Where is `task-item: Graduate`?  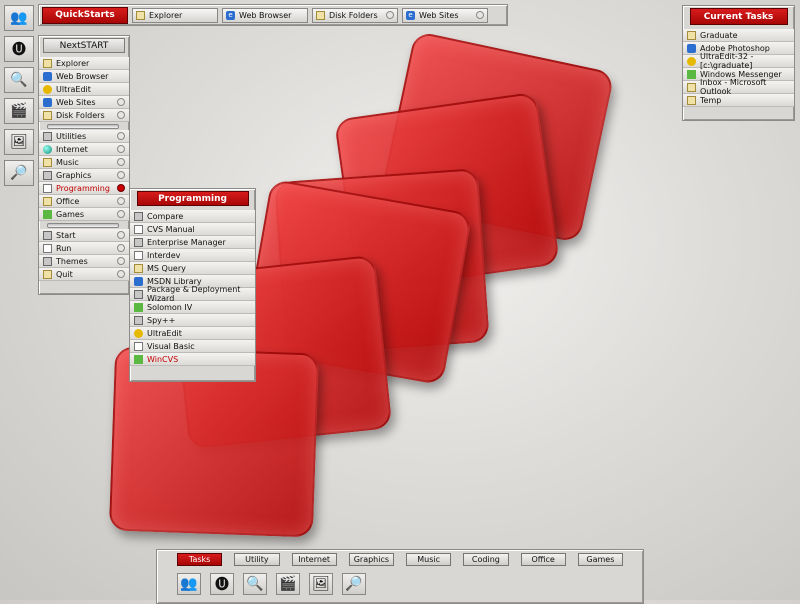
task-item: Graduate is located at coordinates (738, 35).